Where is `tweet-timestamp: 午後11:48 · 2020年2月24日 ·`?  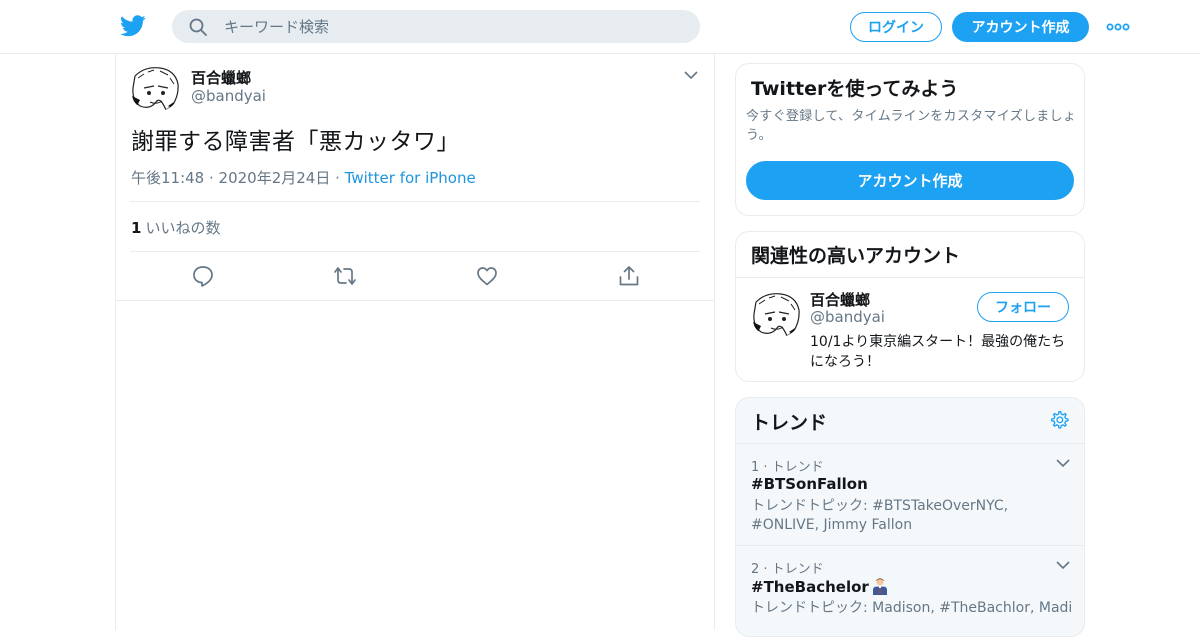 tweet-timestamp: 午後11:48 · 2020年2月24日 · is located at coordinates (238, 178).